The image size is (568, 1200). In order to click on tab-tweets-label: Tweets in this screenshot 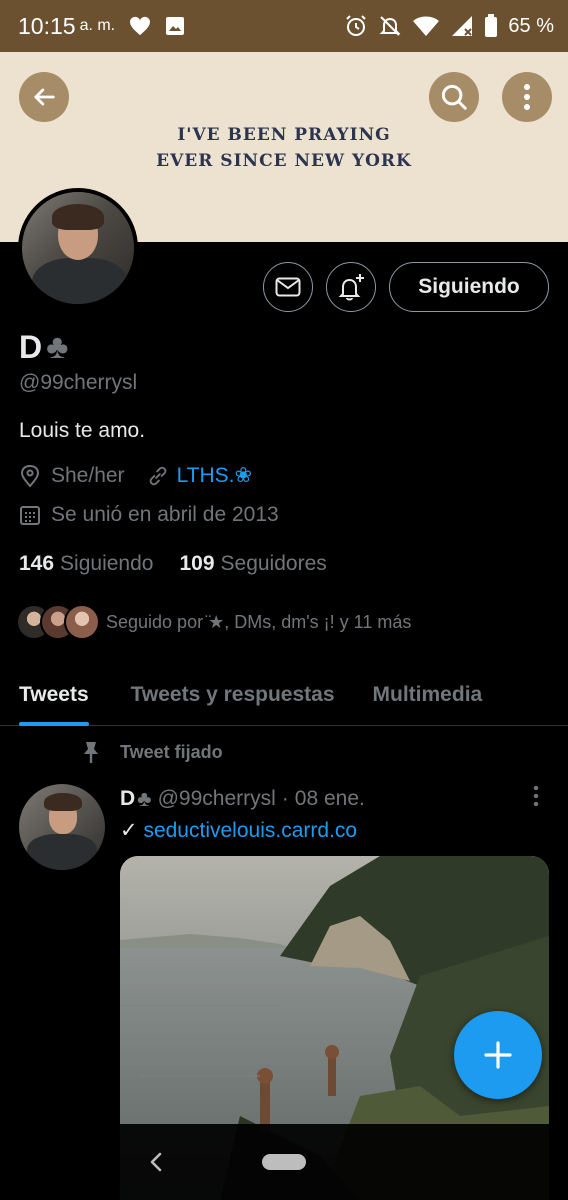, I will do `click(54, 694)`.